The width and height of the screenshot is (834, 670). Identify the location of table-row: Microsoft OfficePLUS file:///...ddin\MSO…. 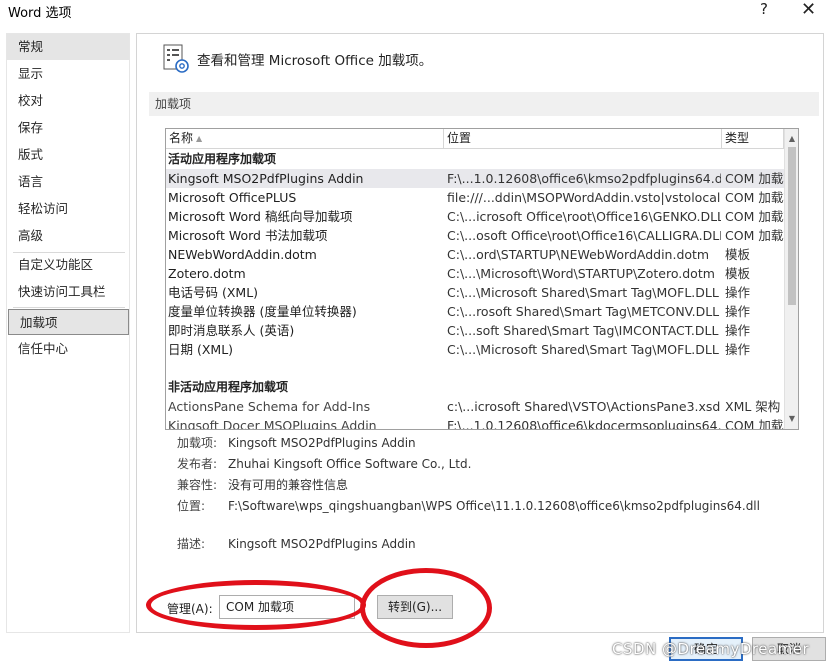
(476, 197).